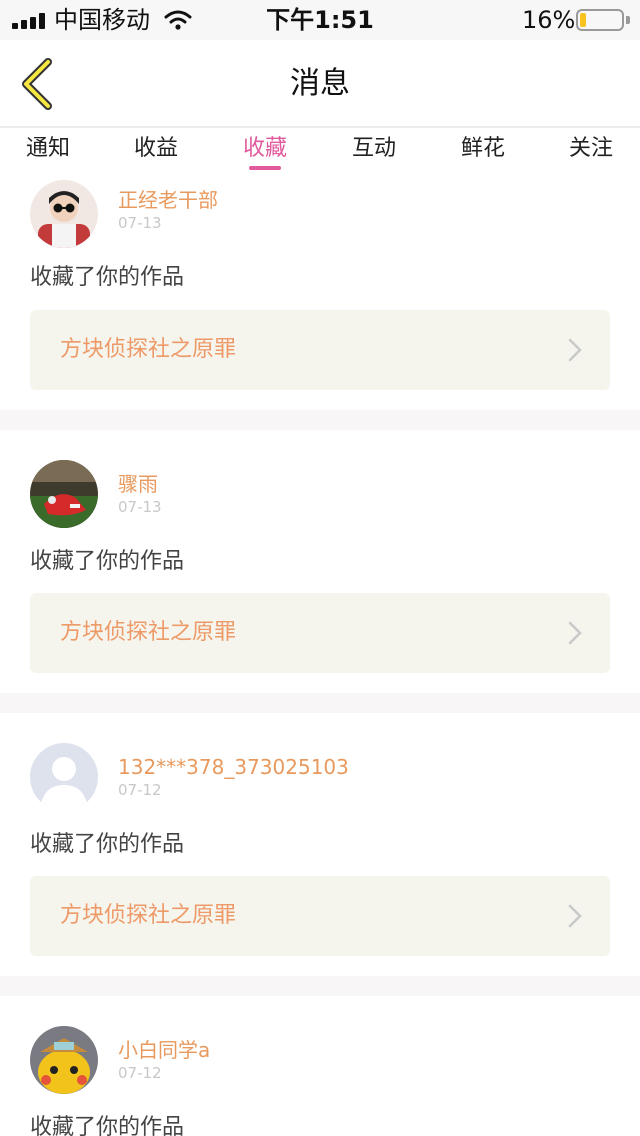 This screenshot has height=1136, width=640. I want to click on battery-tip, so click(628, 20).